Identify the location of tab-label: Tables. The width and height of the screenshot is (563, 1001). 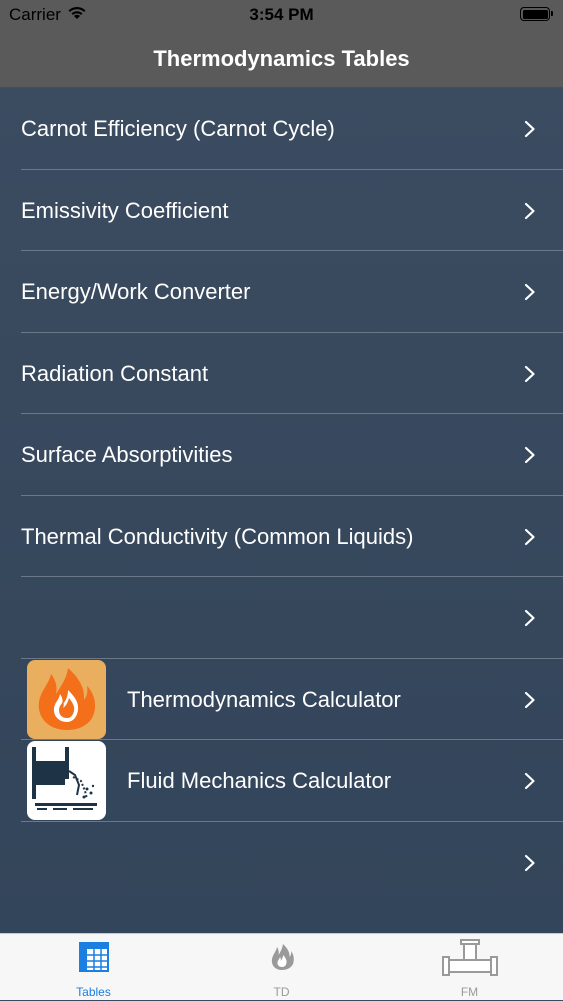
(93, 992).